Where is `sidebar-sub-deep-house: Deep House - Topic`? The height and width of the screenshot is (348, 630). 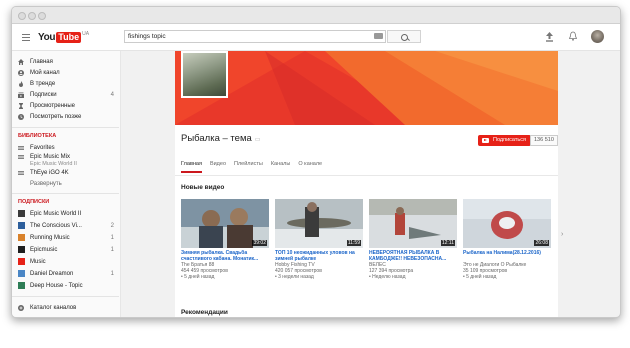 sidebar-sub-deep-house: Deep House - Topic is located at coordinates (68, 285).